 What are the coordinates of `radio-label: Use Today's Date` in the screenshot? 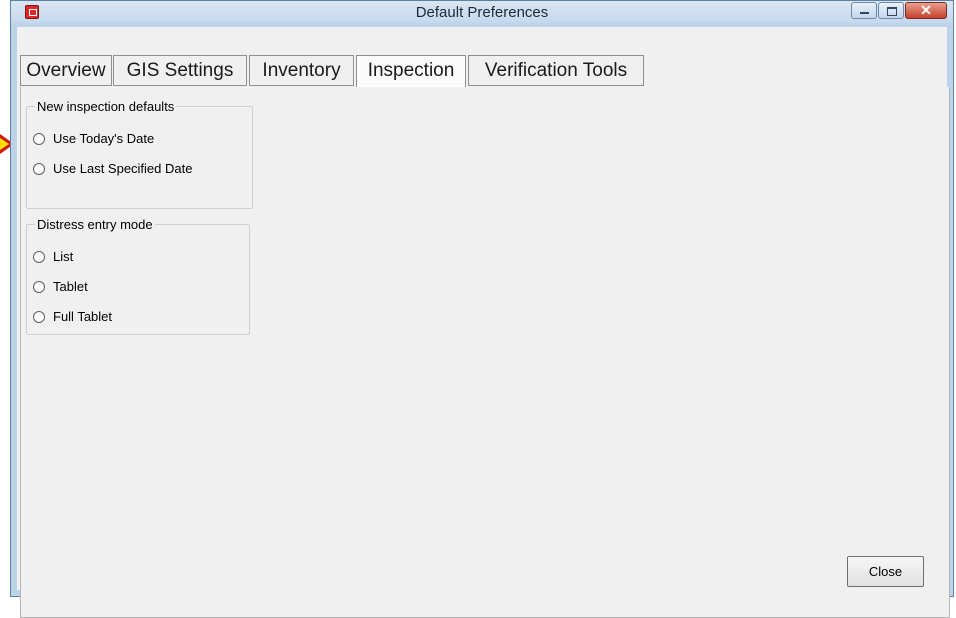 It's located at (104, 138).